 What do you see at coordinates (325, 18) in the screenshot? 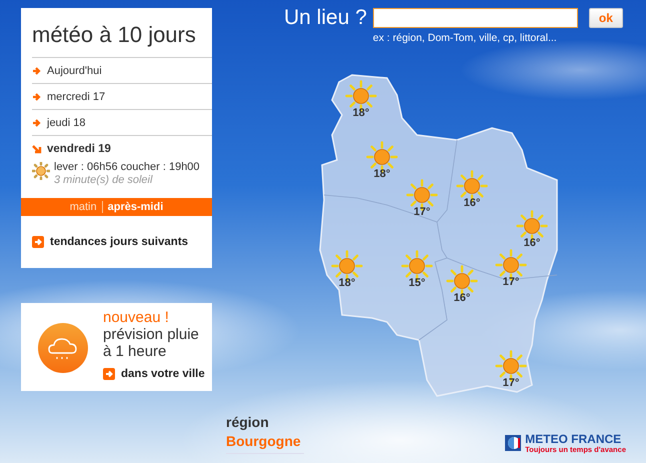
I see `search-label: Un lieu ?` at bounding box center [325, 18].